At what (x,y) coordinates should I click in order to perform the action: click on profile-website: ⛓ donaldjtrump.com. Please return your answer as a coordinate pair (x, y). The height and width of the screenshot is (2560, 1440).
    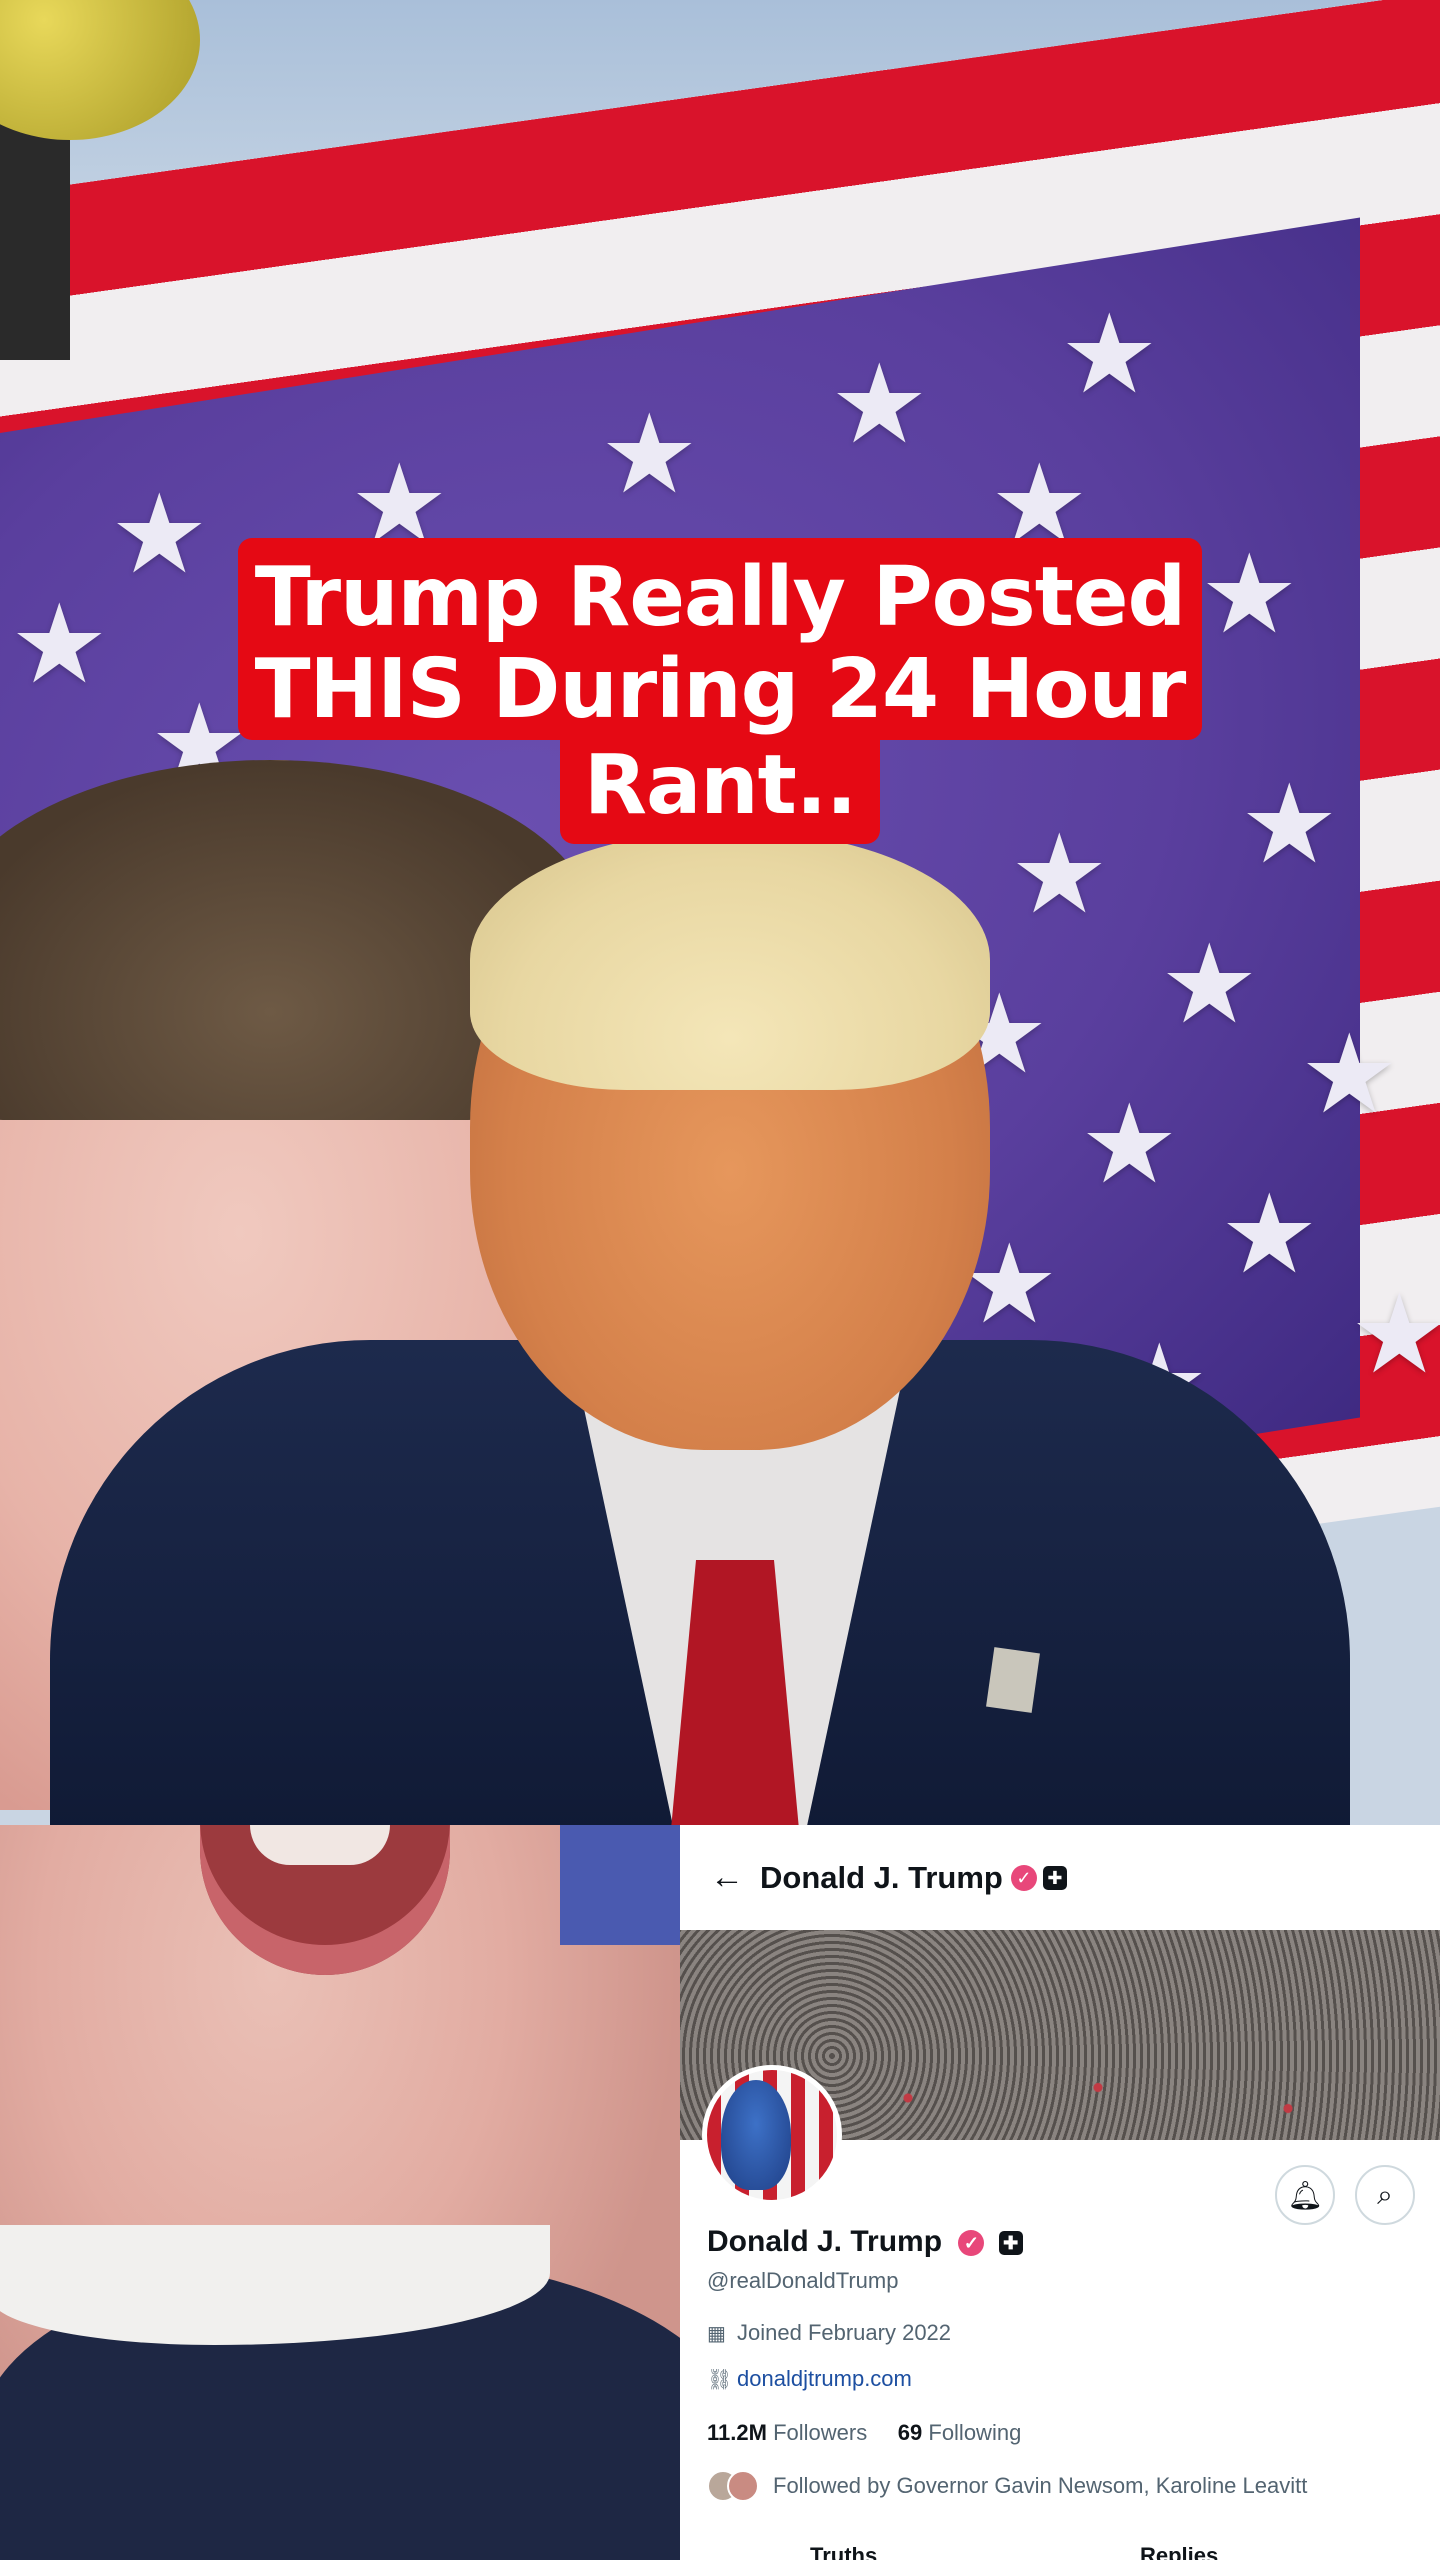
    Looking at the image, I should click on (809, 2379).